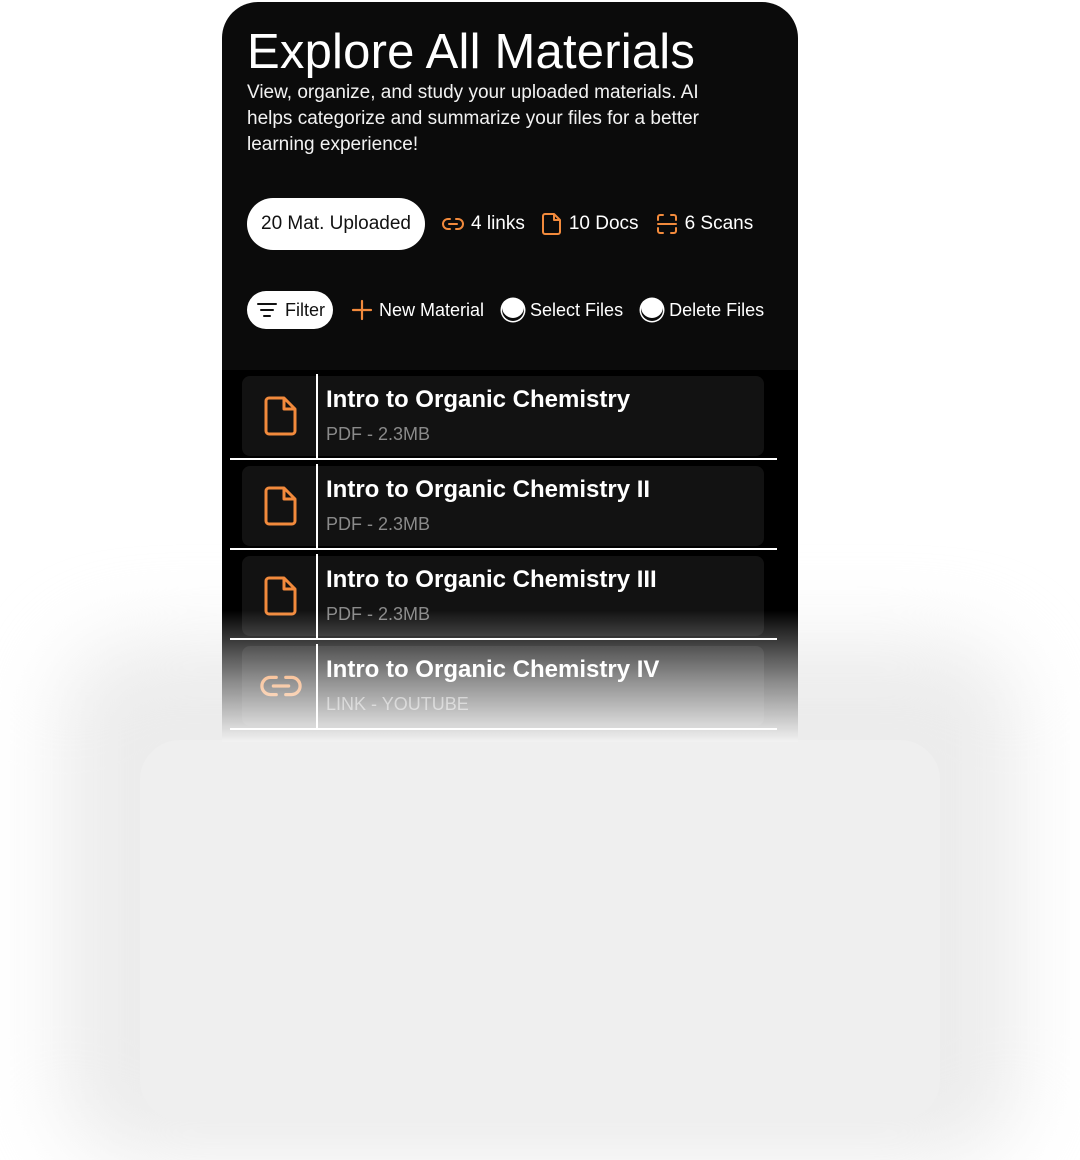 The image size is (1080, 1160). Describe the element at coordinates (397, 704) in the screenshot. I see `material-meta: LINK - YOUTUBE` at that location.